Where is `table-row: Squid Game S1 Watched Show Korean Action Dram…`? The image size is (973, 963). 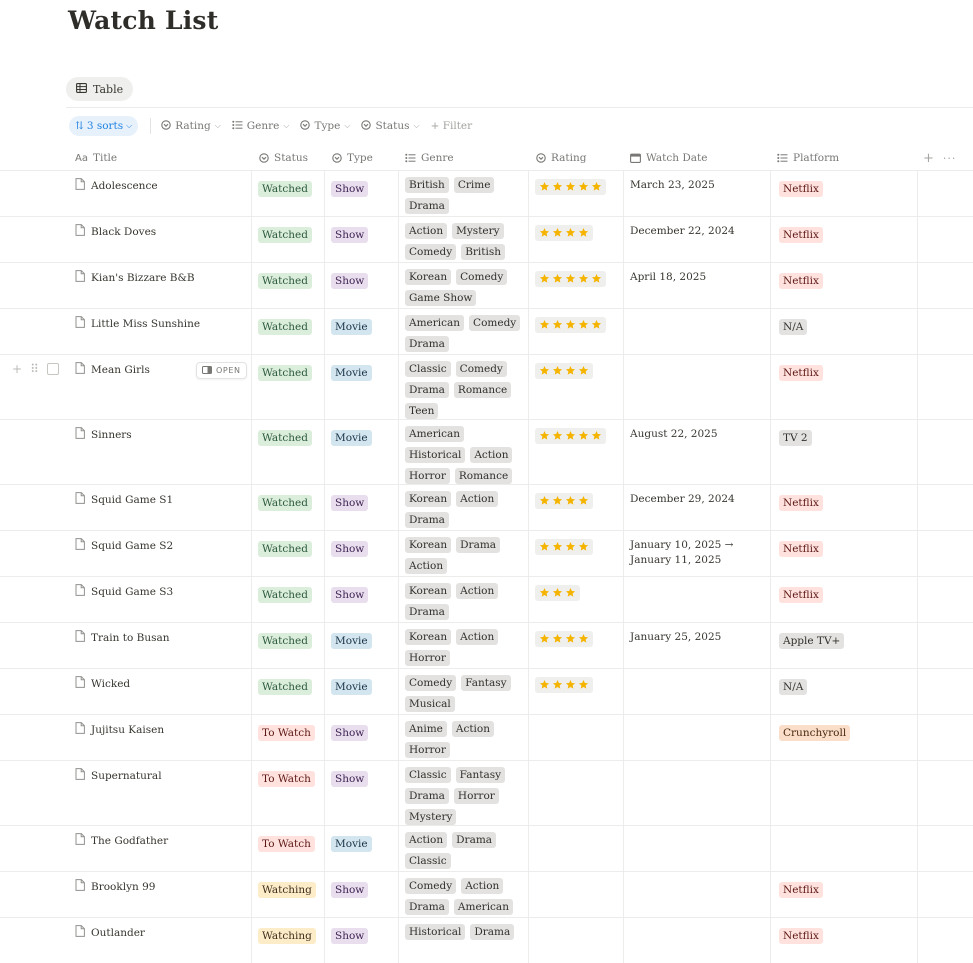 table-row: Squid Game S1 Watched Show Korean Action Dram… is located at coordinates (486, 507).